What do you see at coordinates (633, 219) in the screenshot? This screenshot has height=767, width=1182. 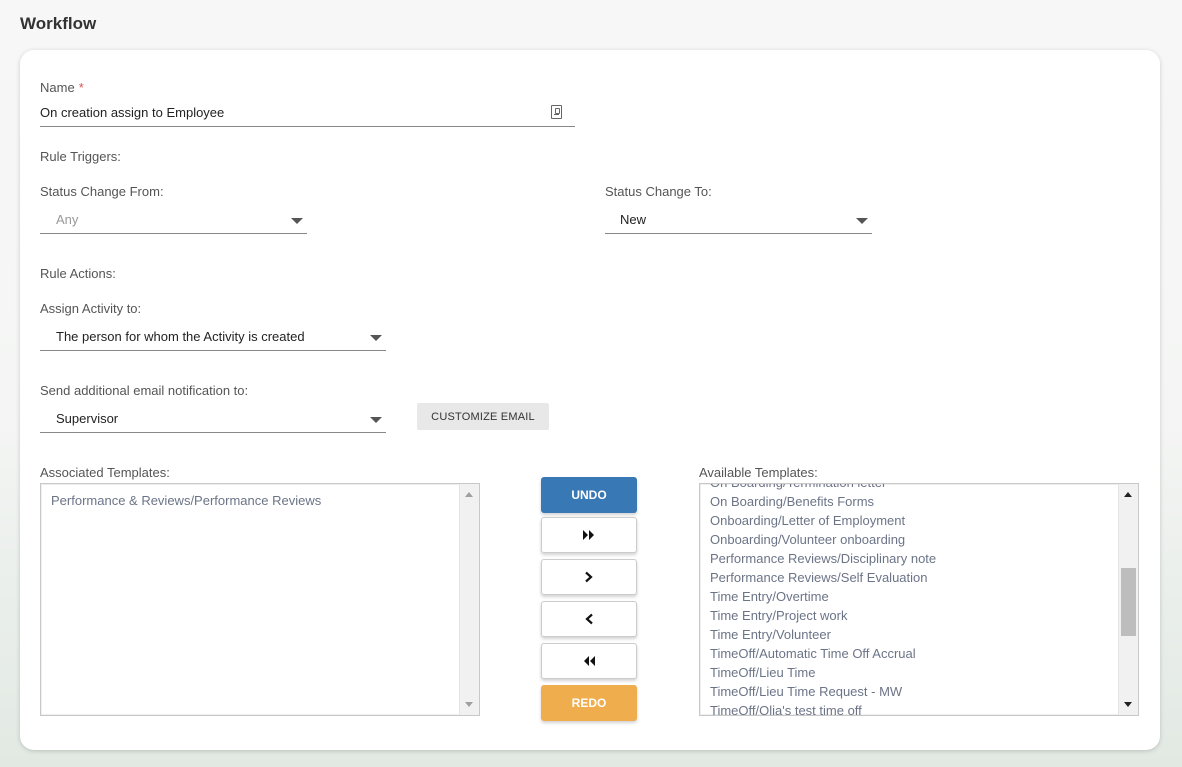 I see `status-to-value: New` at bounding box center [633, 219].